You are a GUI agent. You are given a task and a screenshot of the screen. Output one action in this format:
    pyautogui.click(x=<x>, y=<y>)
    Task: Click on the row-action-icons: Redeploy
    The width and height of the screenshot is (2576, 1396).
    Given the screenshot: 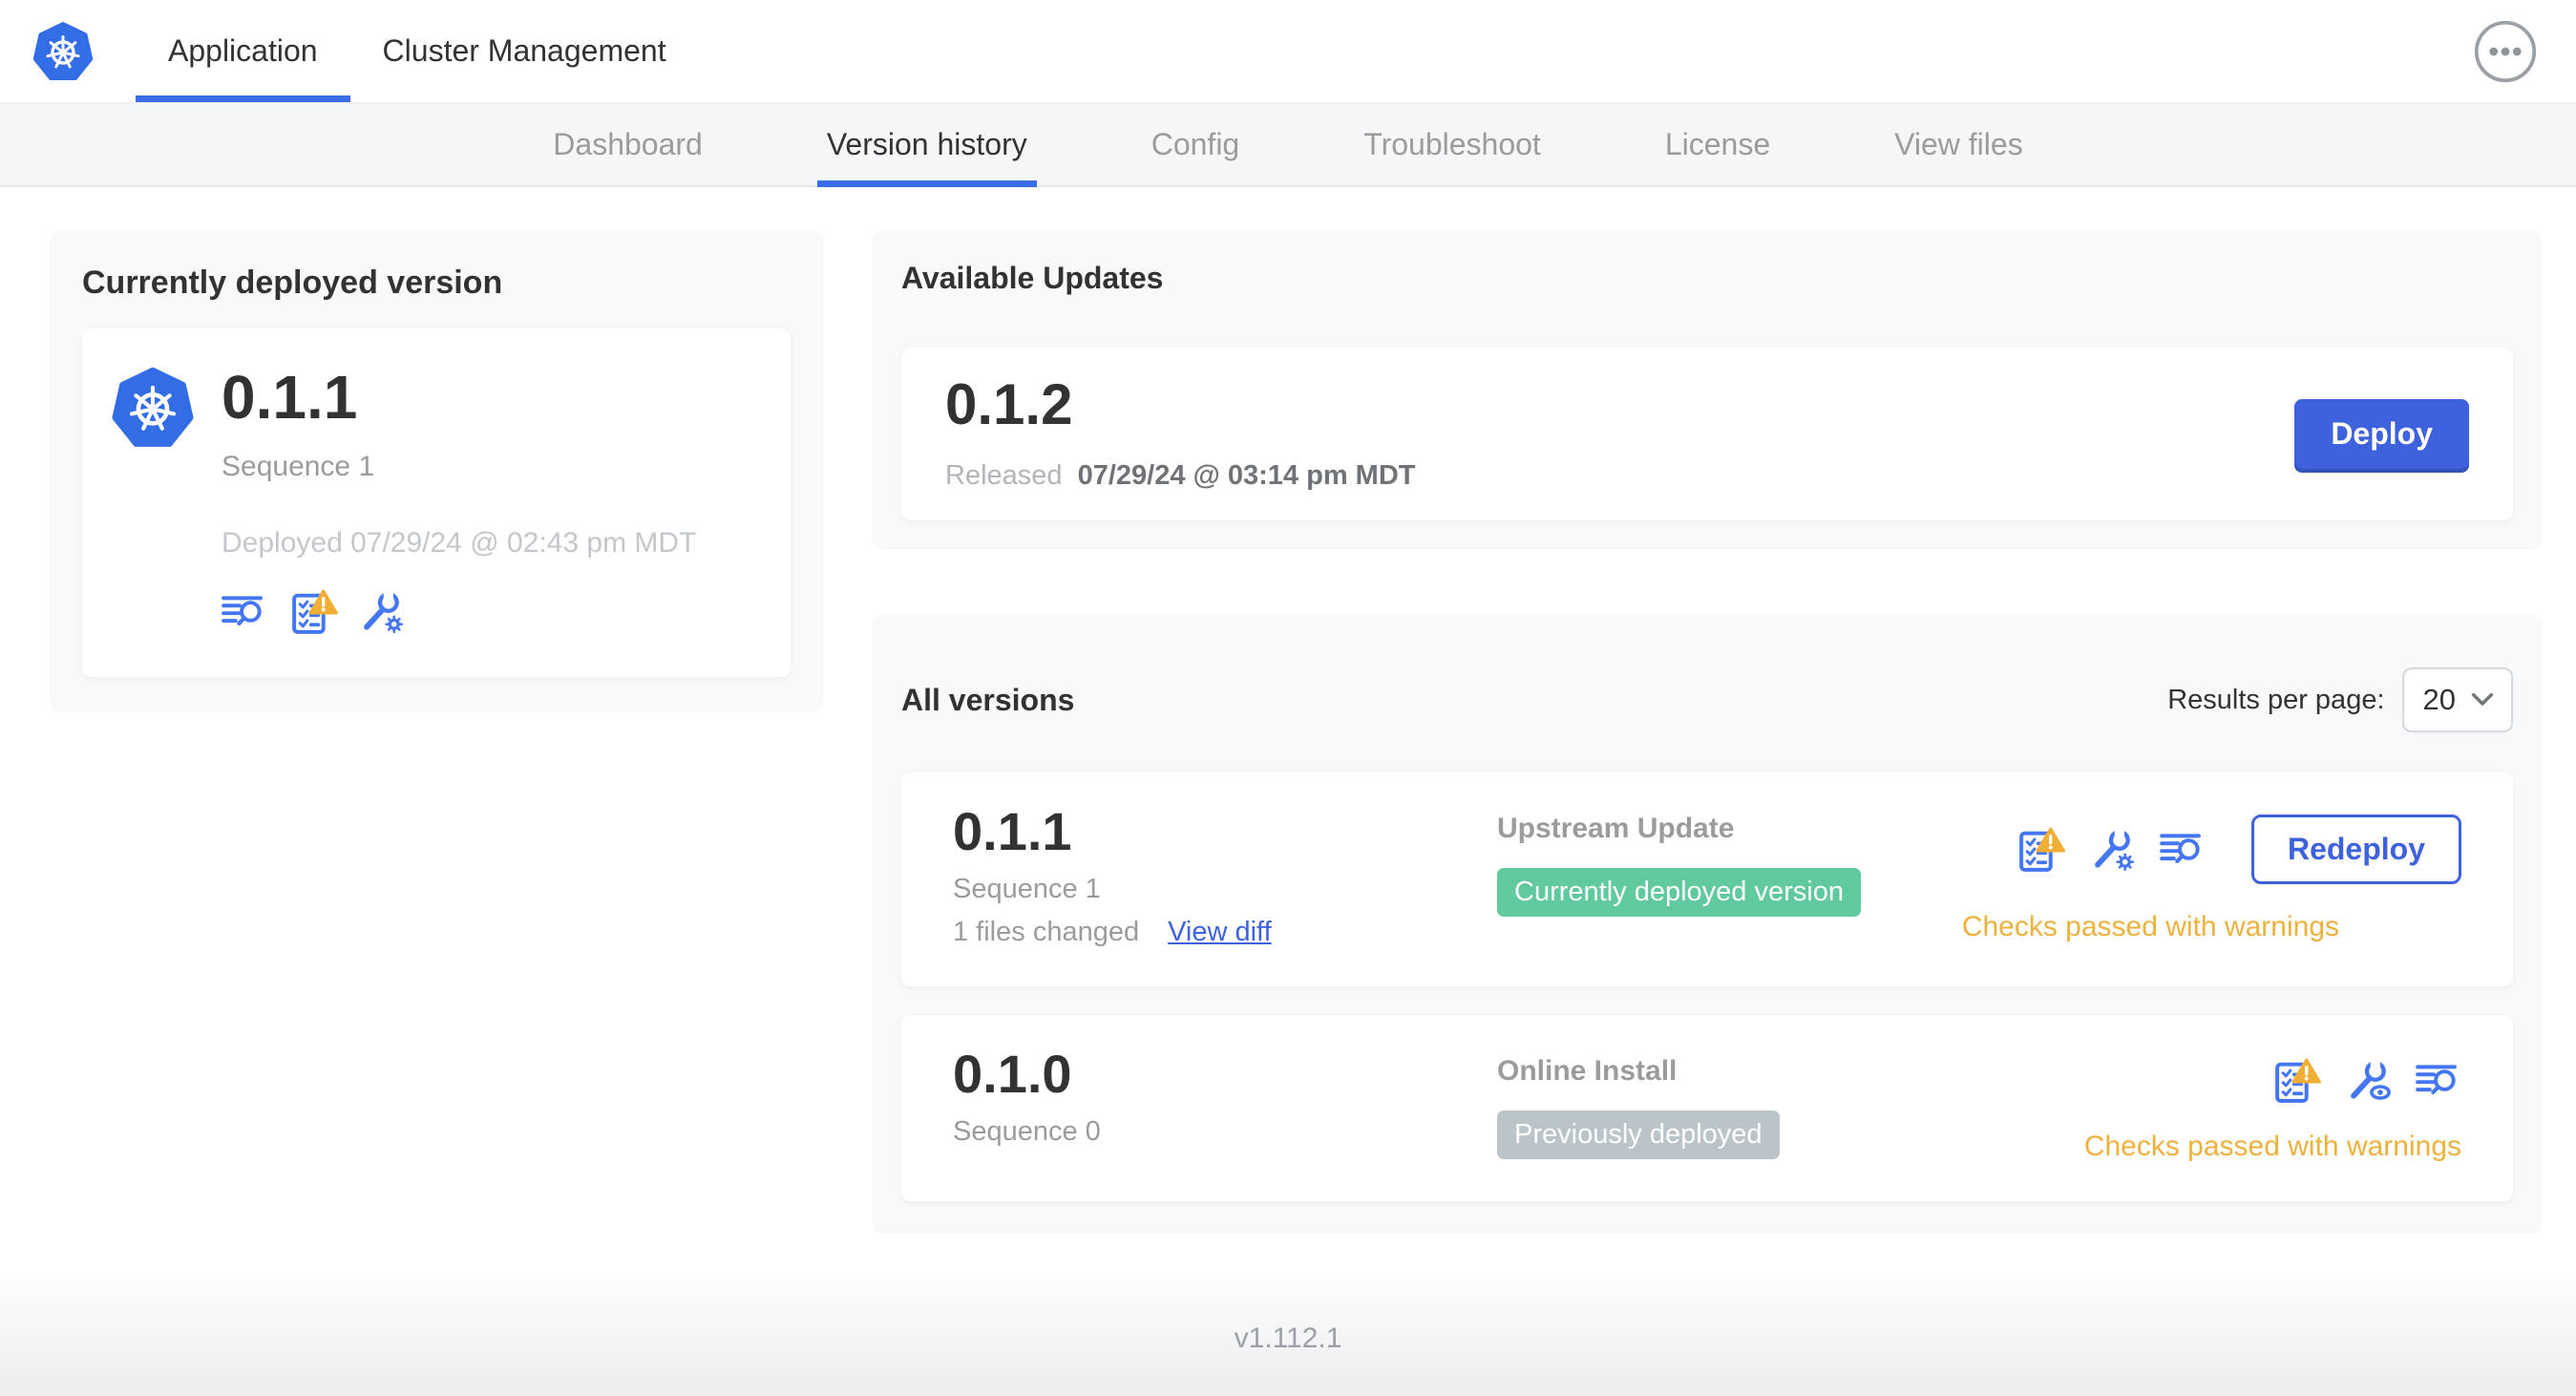 What is the action you would take?
    pyautogui.click(x=2238, y=849)
    